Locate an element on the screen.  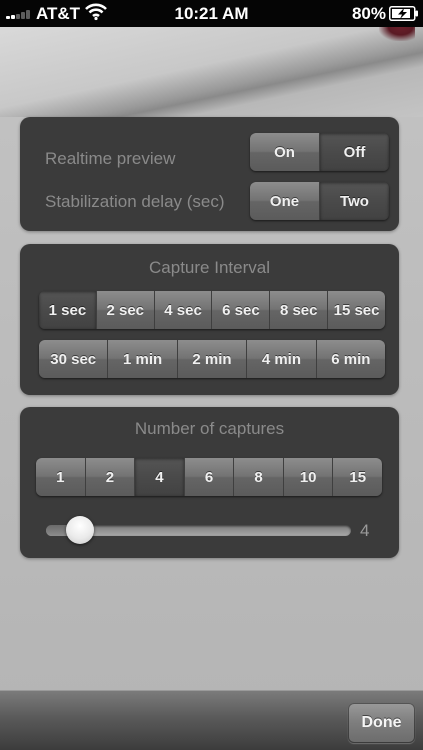
done-button: Done is located at coordinates (381, 723).